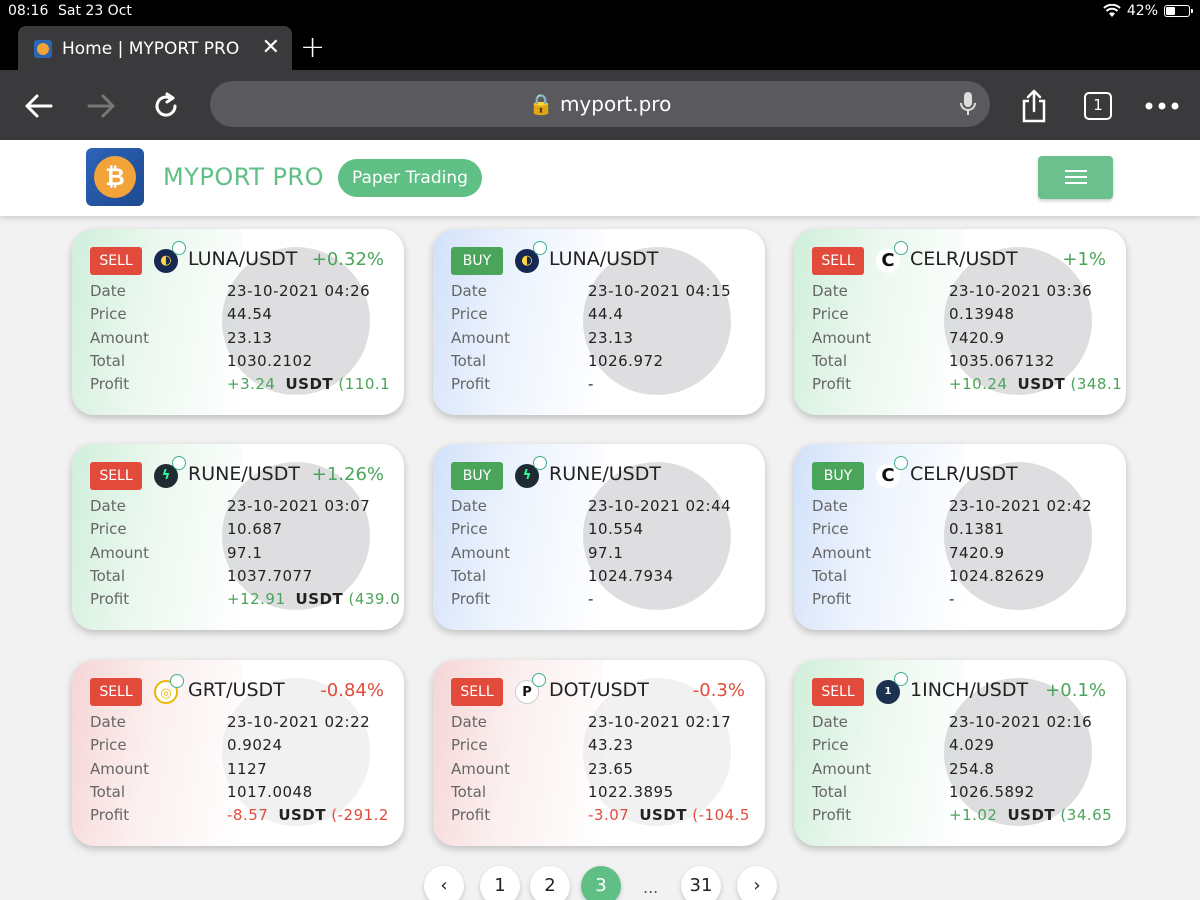 The height and width of the screenshot is (900, 1200). What do you see at coordinates (982, 314) in the screenshot?
I see `trade-price: 0.13948` at bounding box center [982, 314].